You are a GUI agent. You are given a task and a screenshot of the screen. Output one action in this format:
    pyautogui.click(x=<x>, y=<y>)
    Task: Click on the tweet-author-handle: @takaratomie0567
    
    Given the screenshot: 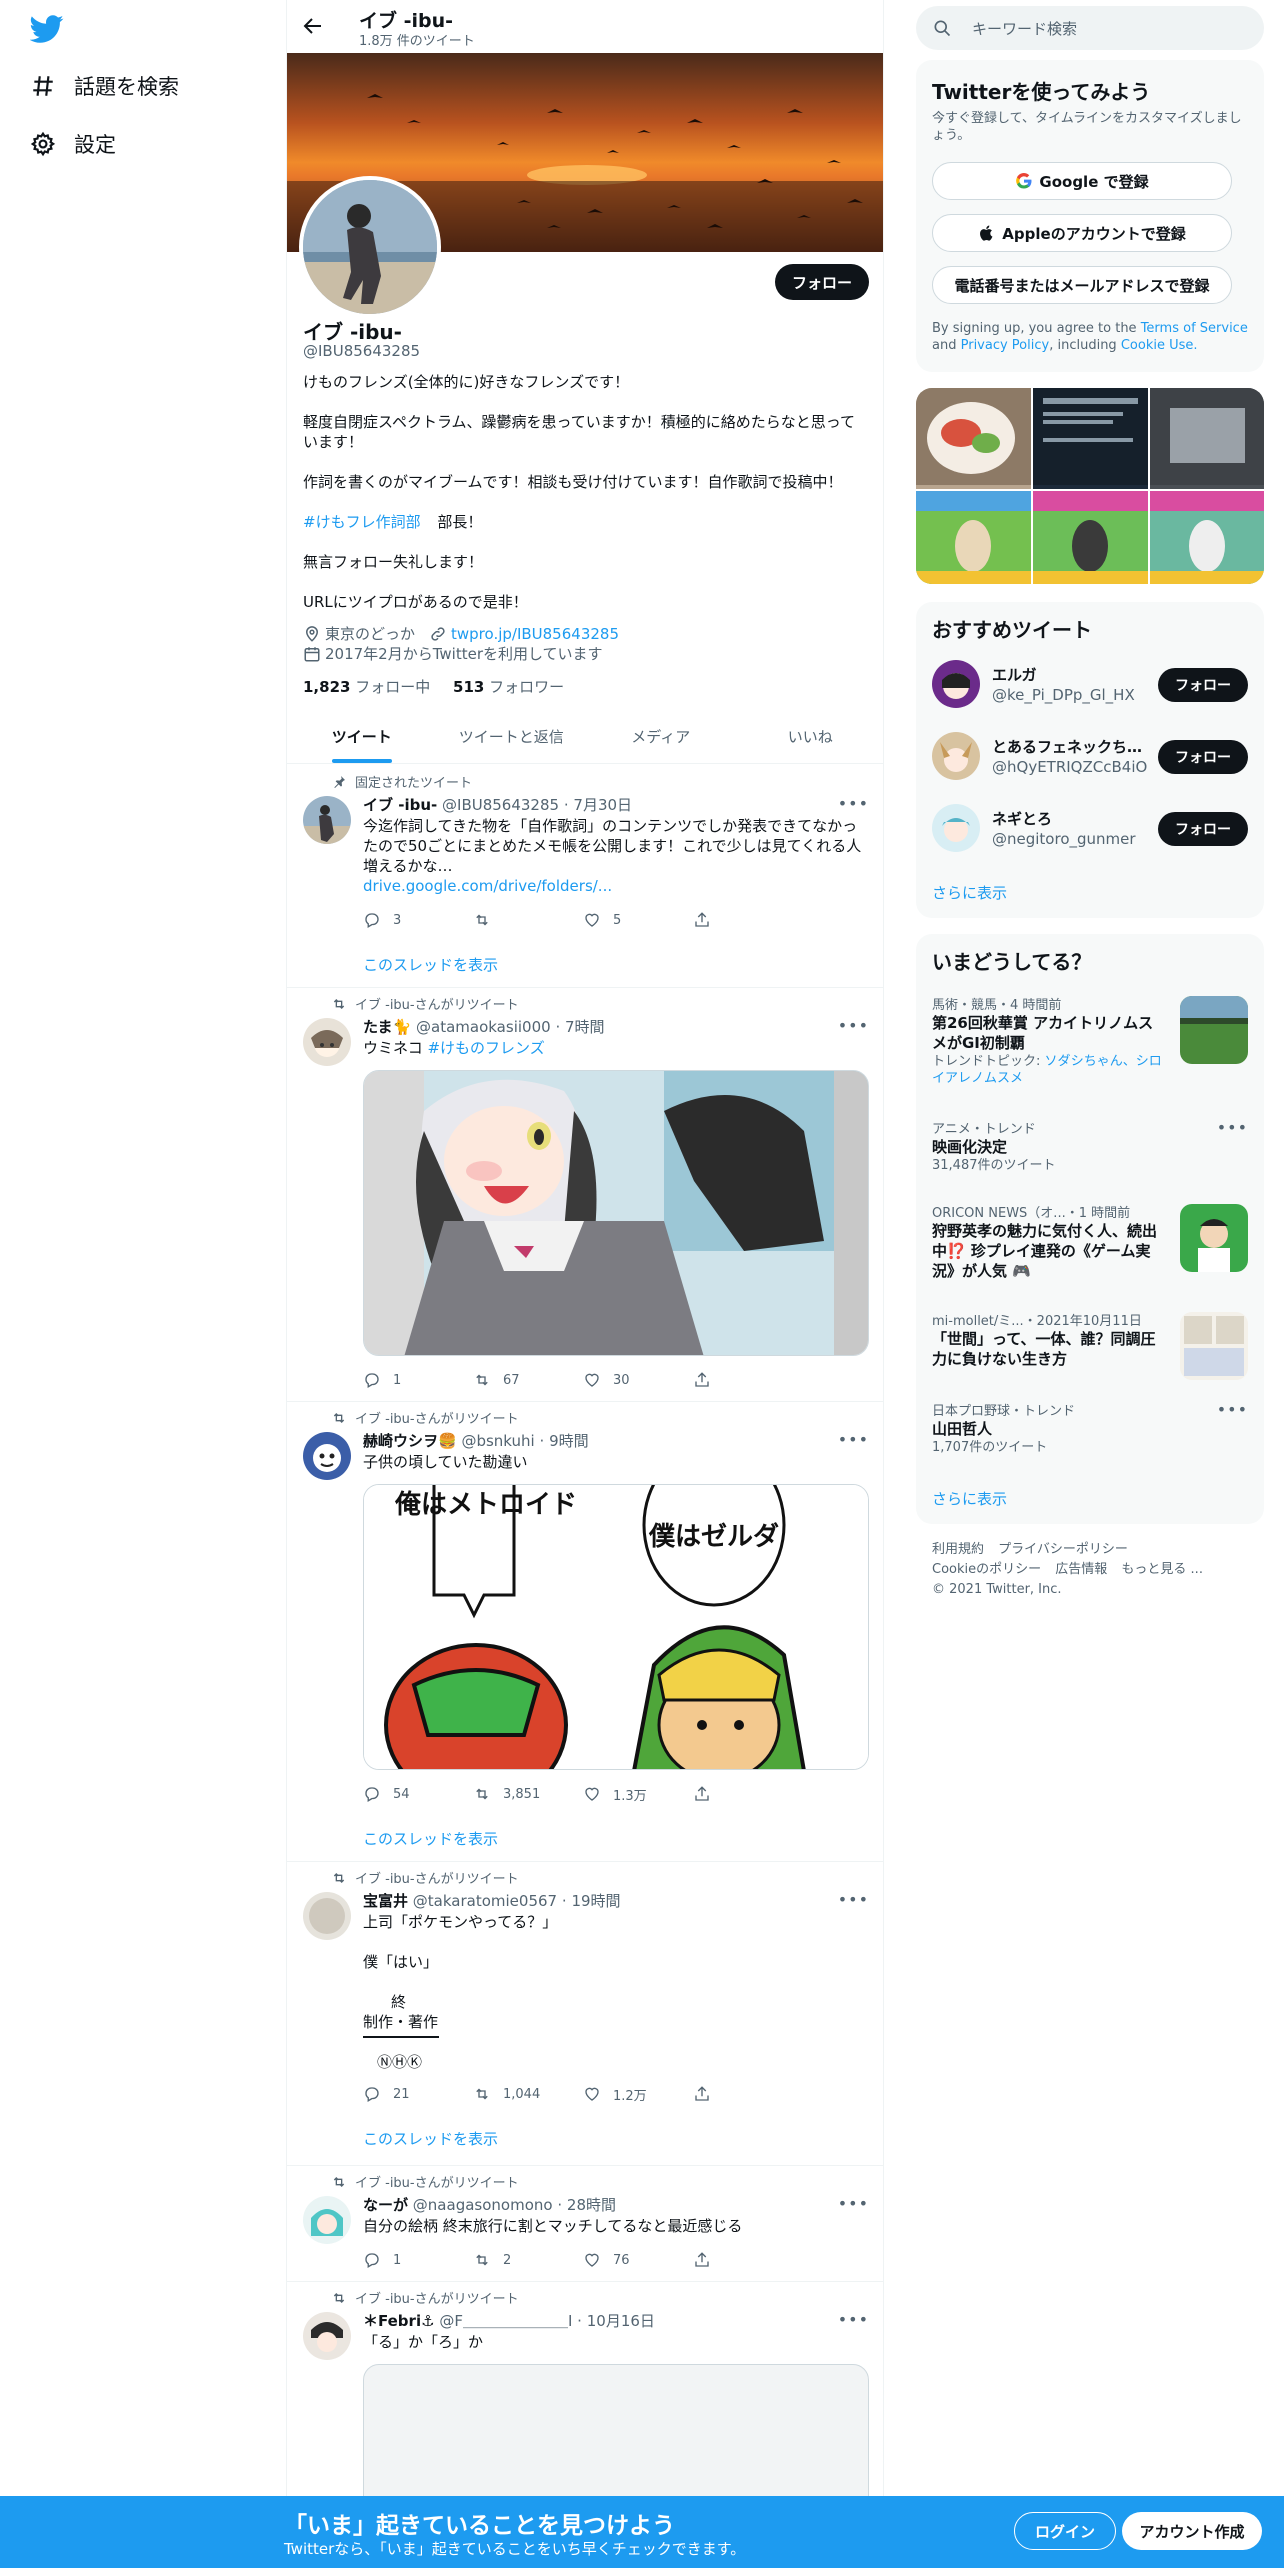 What is the action you would take?
    pyautogui.click(x=485, y=1901)
    